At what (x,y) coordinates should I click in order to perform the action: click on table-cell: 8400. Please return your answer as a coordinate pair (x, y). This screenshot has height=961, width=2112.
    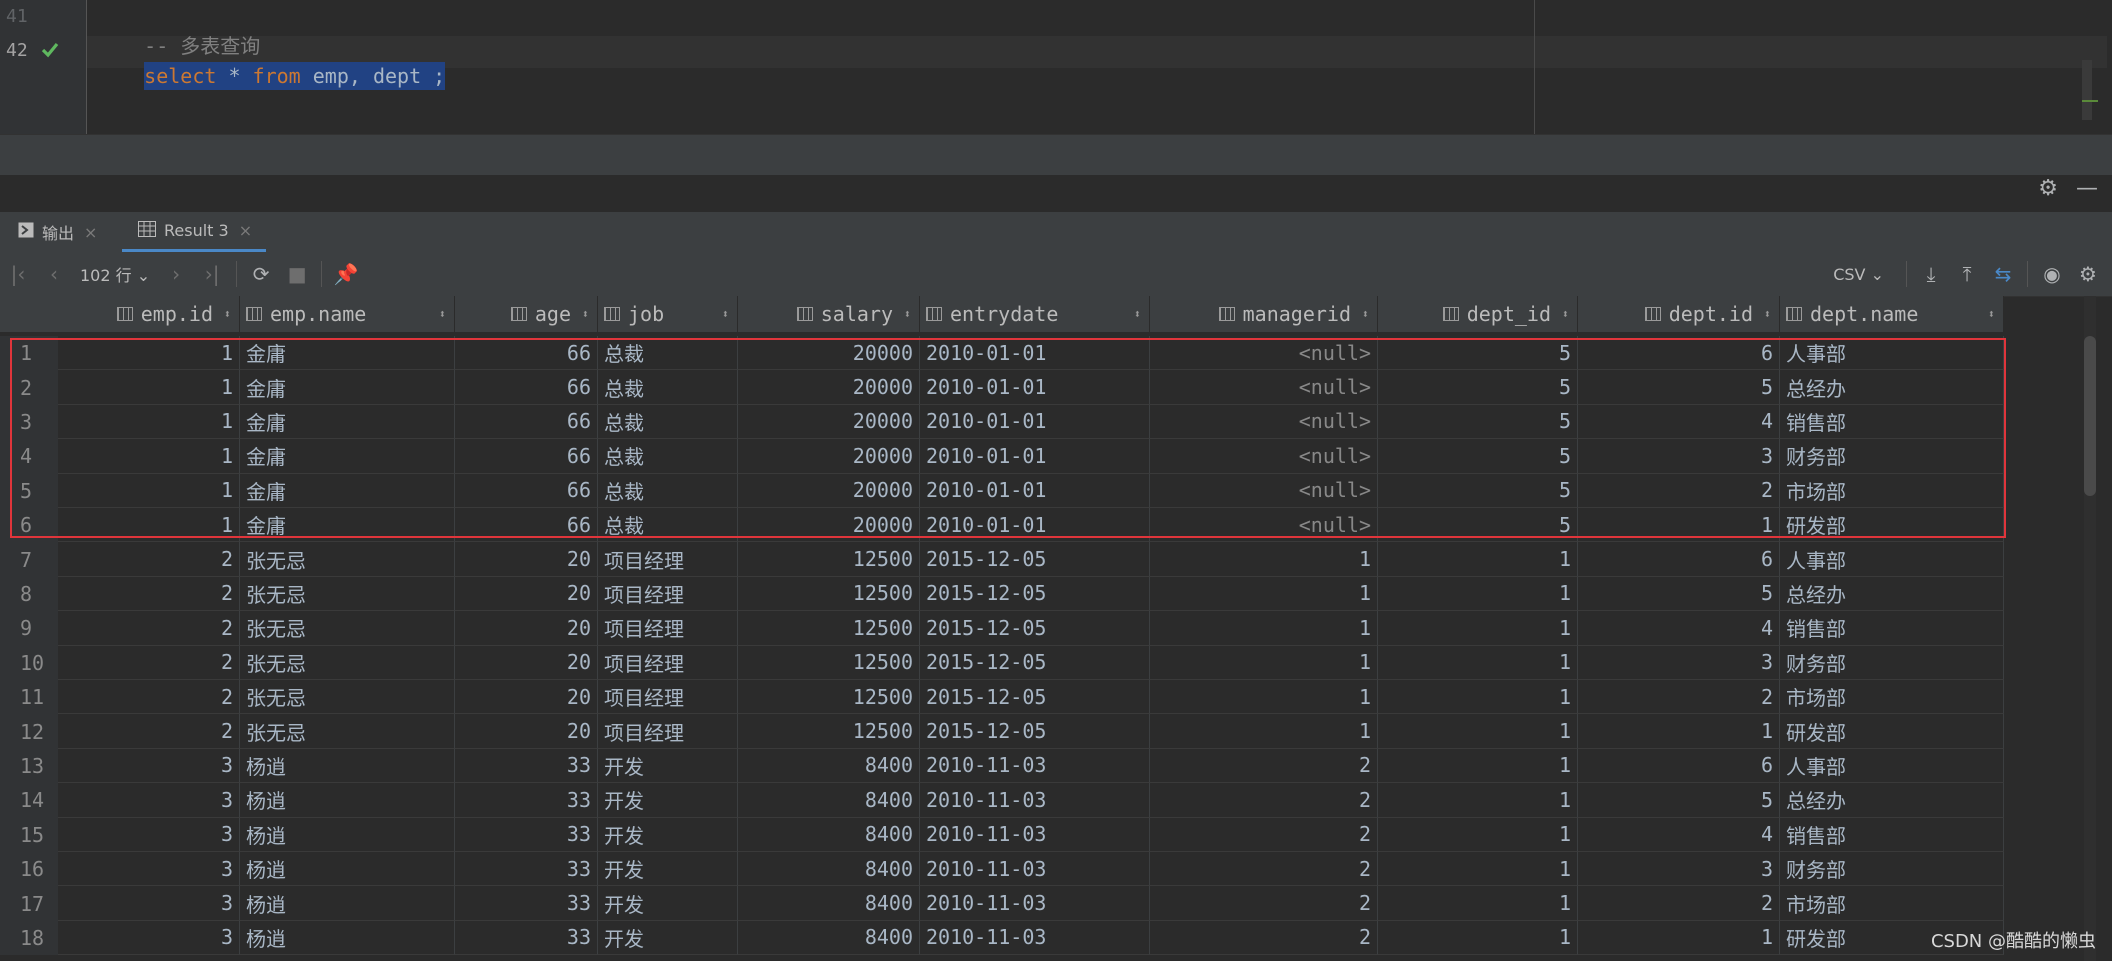
    Looking at the image, I should click on (829, 766).